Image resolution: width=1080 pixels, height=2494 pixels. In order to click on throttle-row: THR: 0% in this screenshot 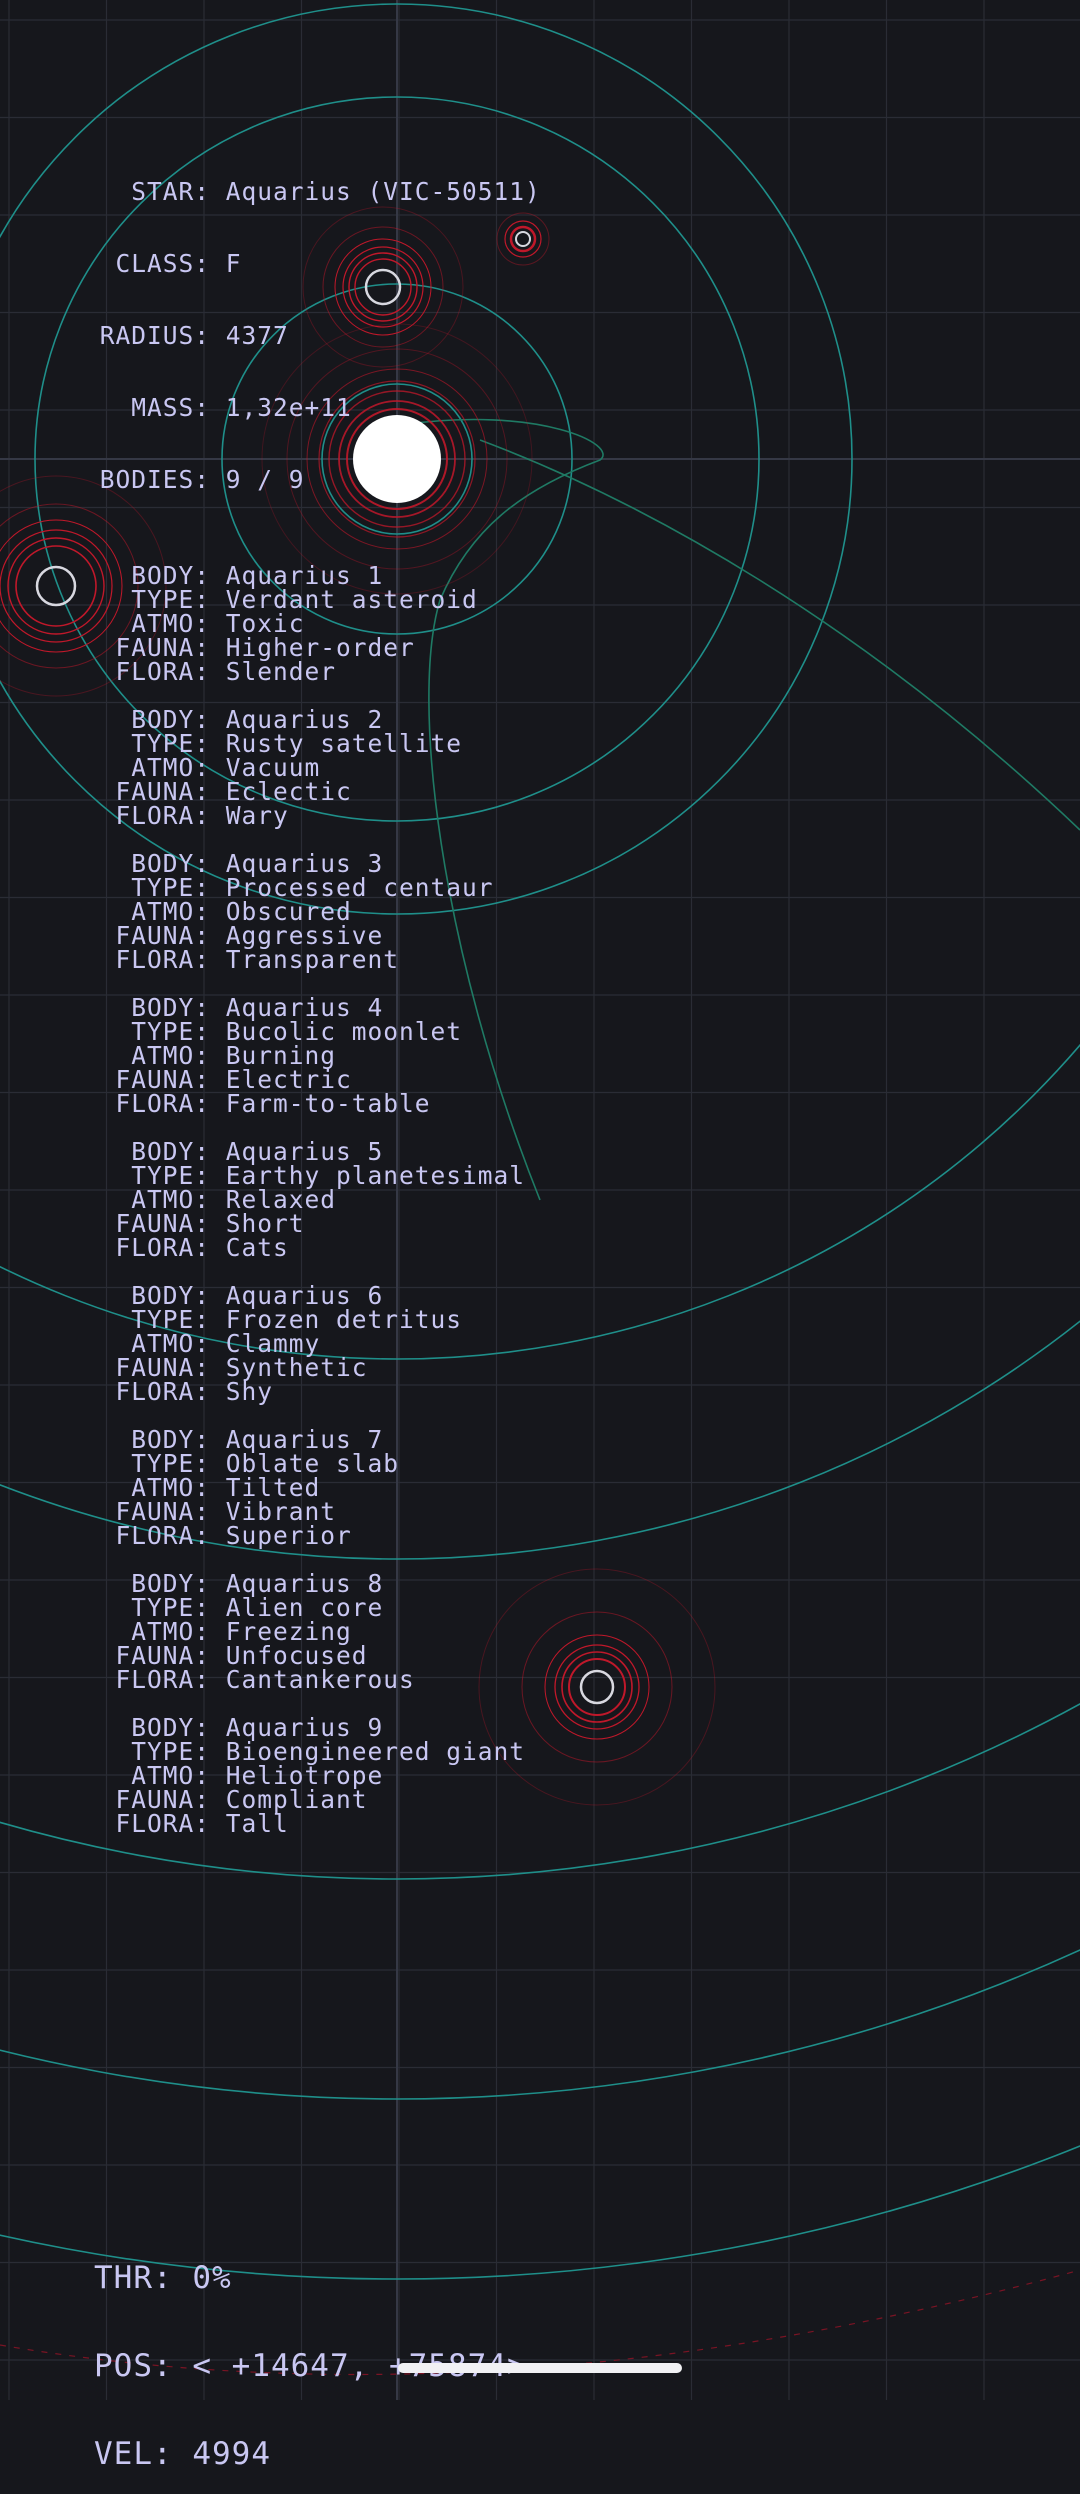, I will do `click(163, 2278)`.